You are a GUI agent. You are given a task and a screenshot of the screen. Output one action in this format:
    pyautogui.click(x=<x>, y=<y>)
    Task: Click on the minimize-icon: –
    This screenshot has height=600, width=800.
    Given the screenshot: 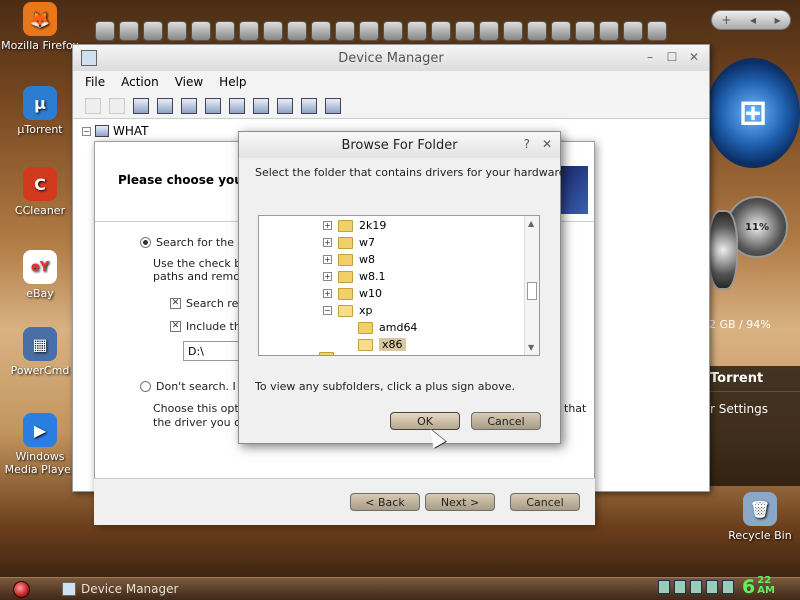 What is the action you would take?
    pyautogui.click(x=650, y=57)
    